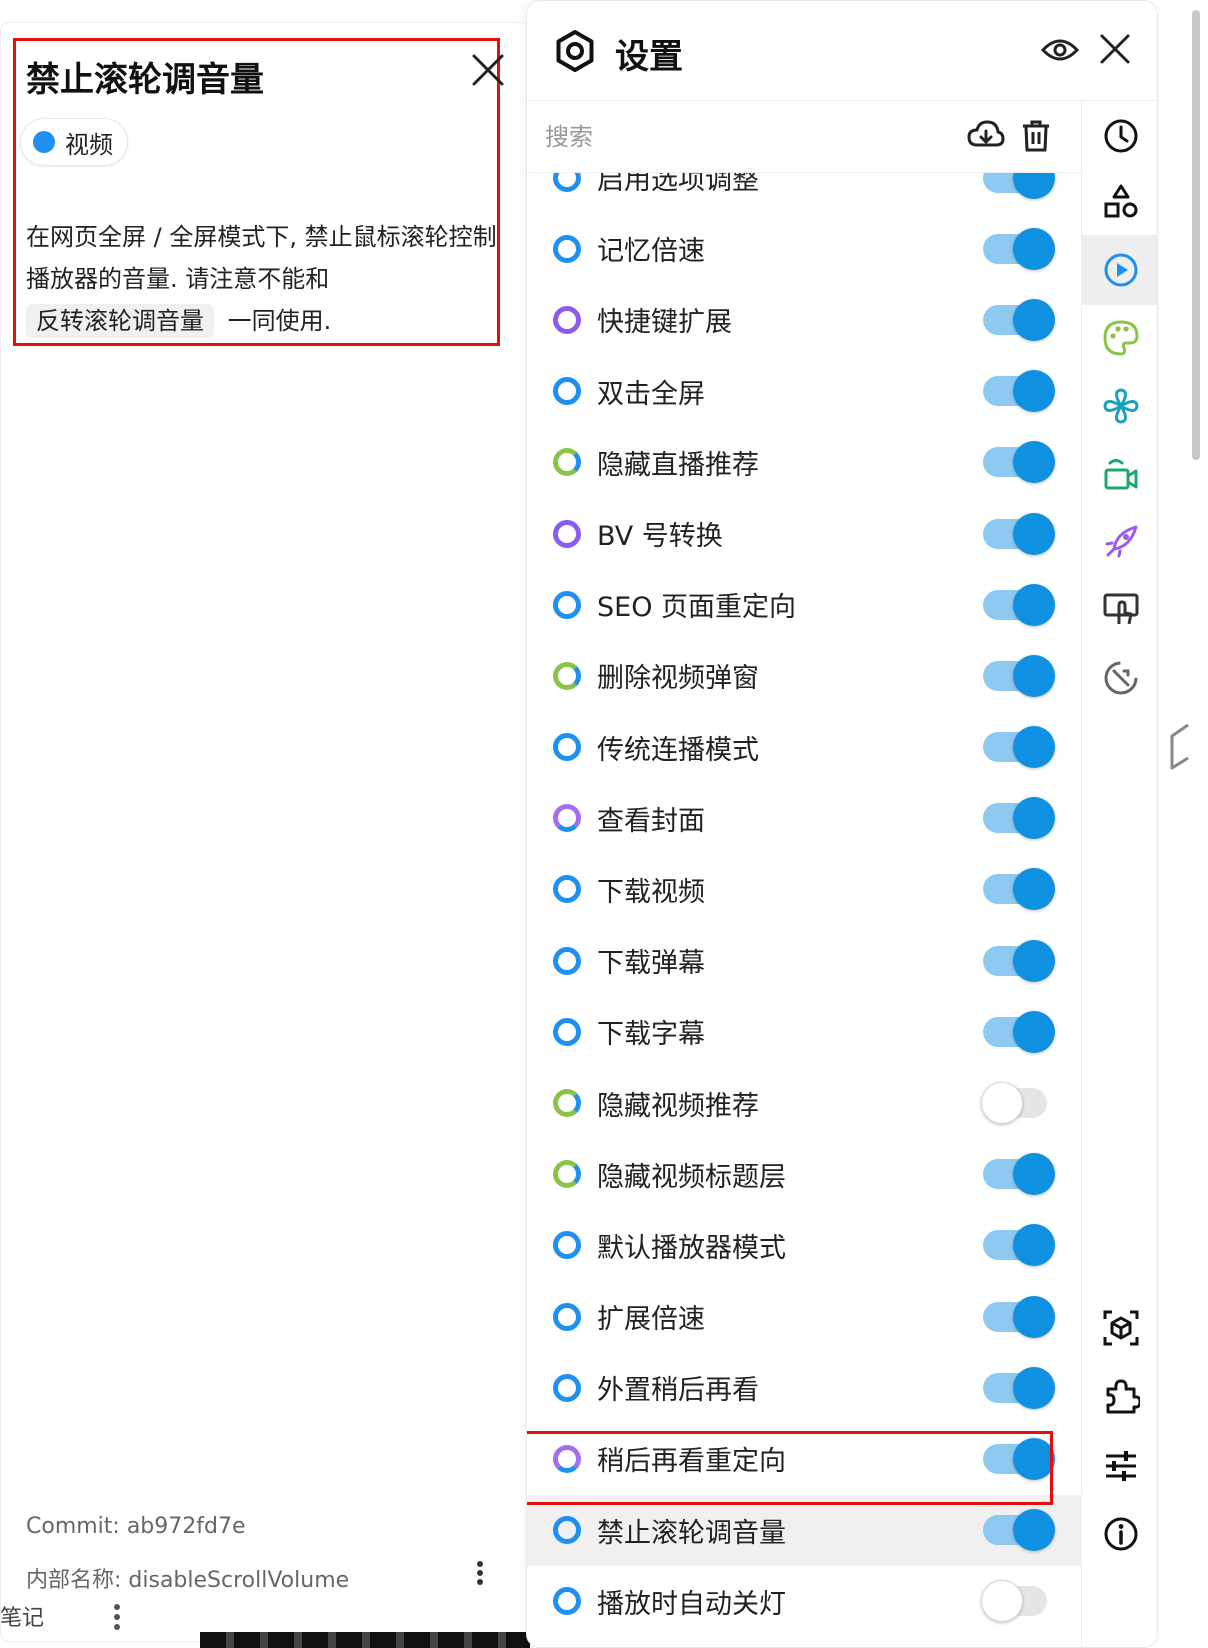  What do you see at coordinates (804, 1174) in the screenshot?
I see `feature-row: 隐藏视频标题层` at bounding box center [804, 1174].